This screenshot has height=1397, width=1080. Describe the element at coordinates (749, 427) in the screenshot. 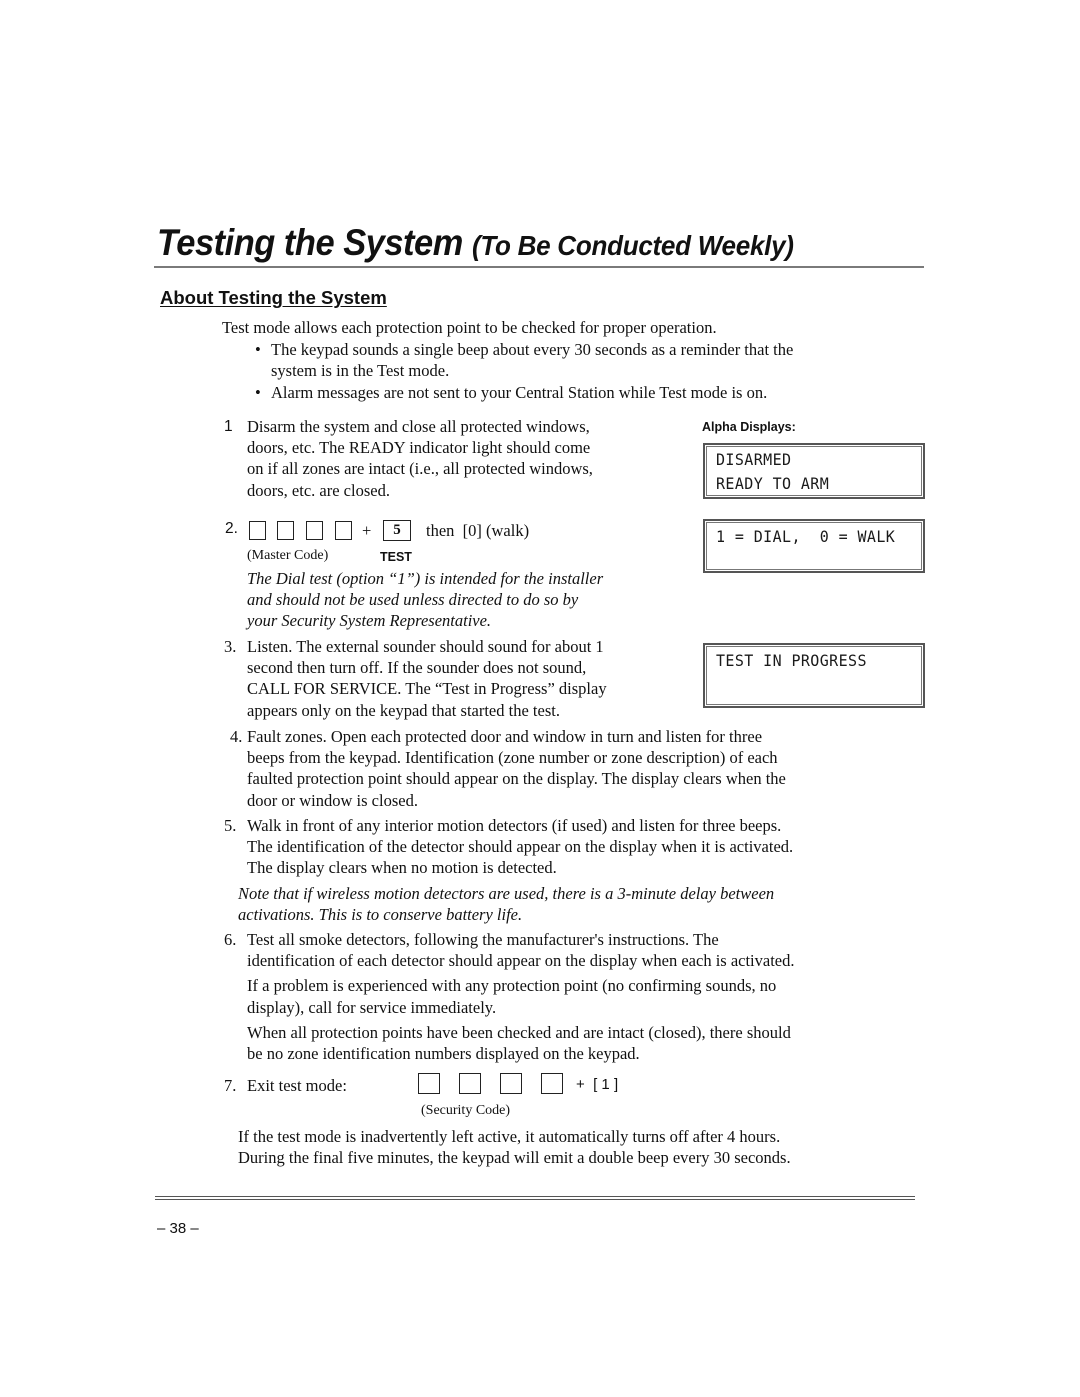

I see `alpha-displays-label: Alpha Displays:` at that location.